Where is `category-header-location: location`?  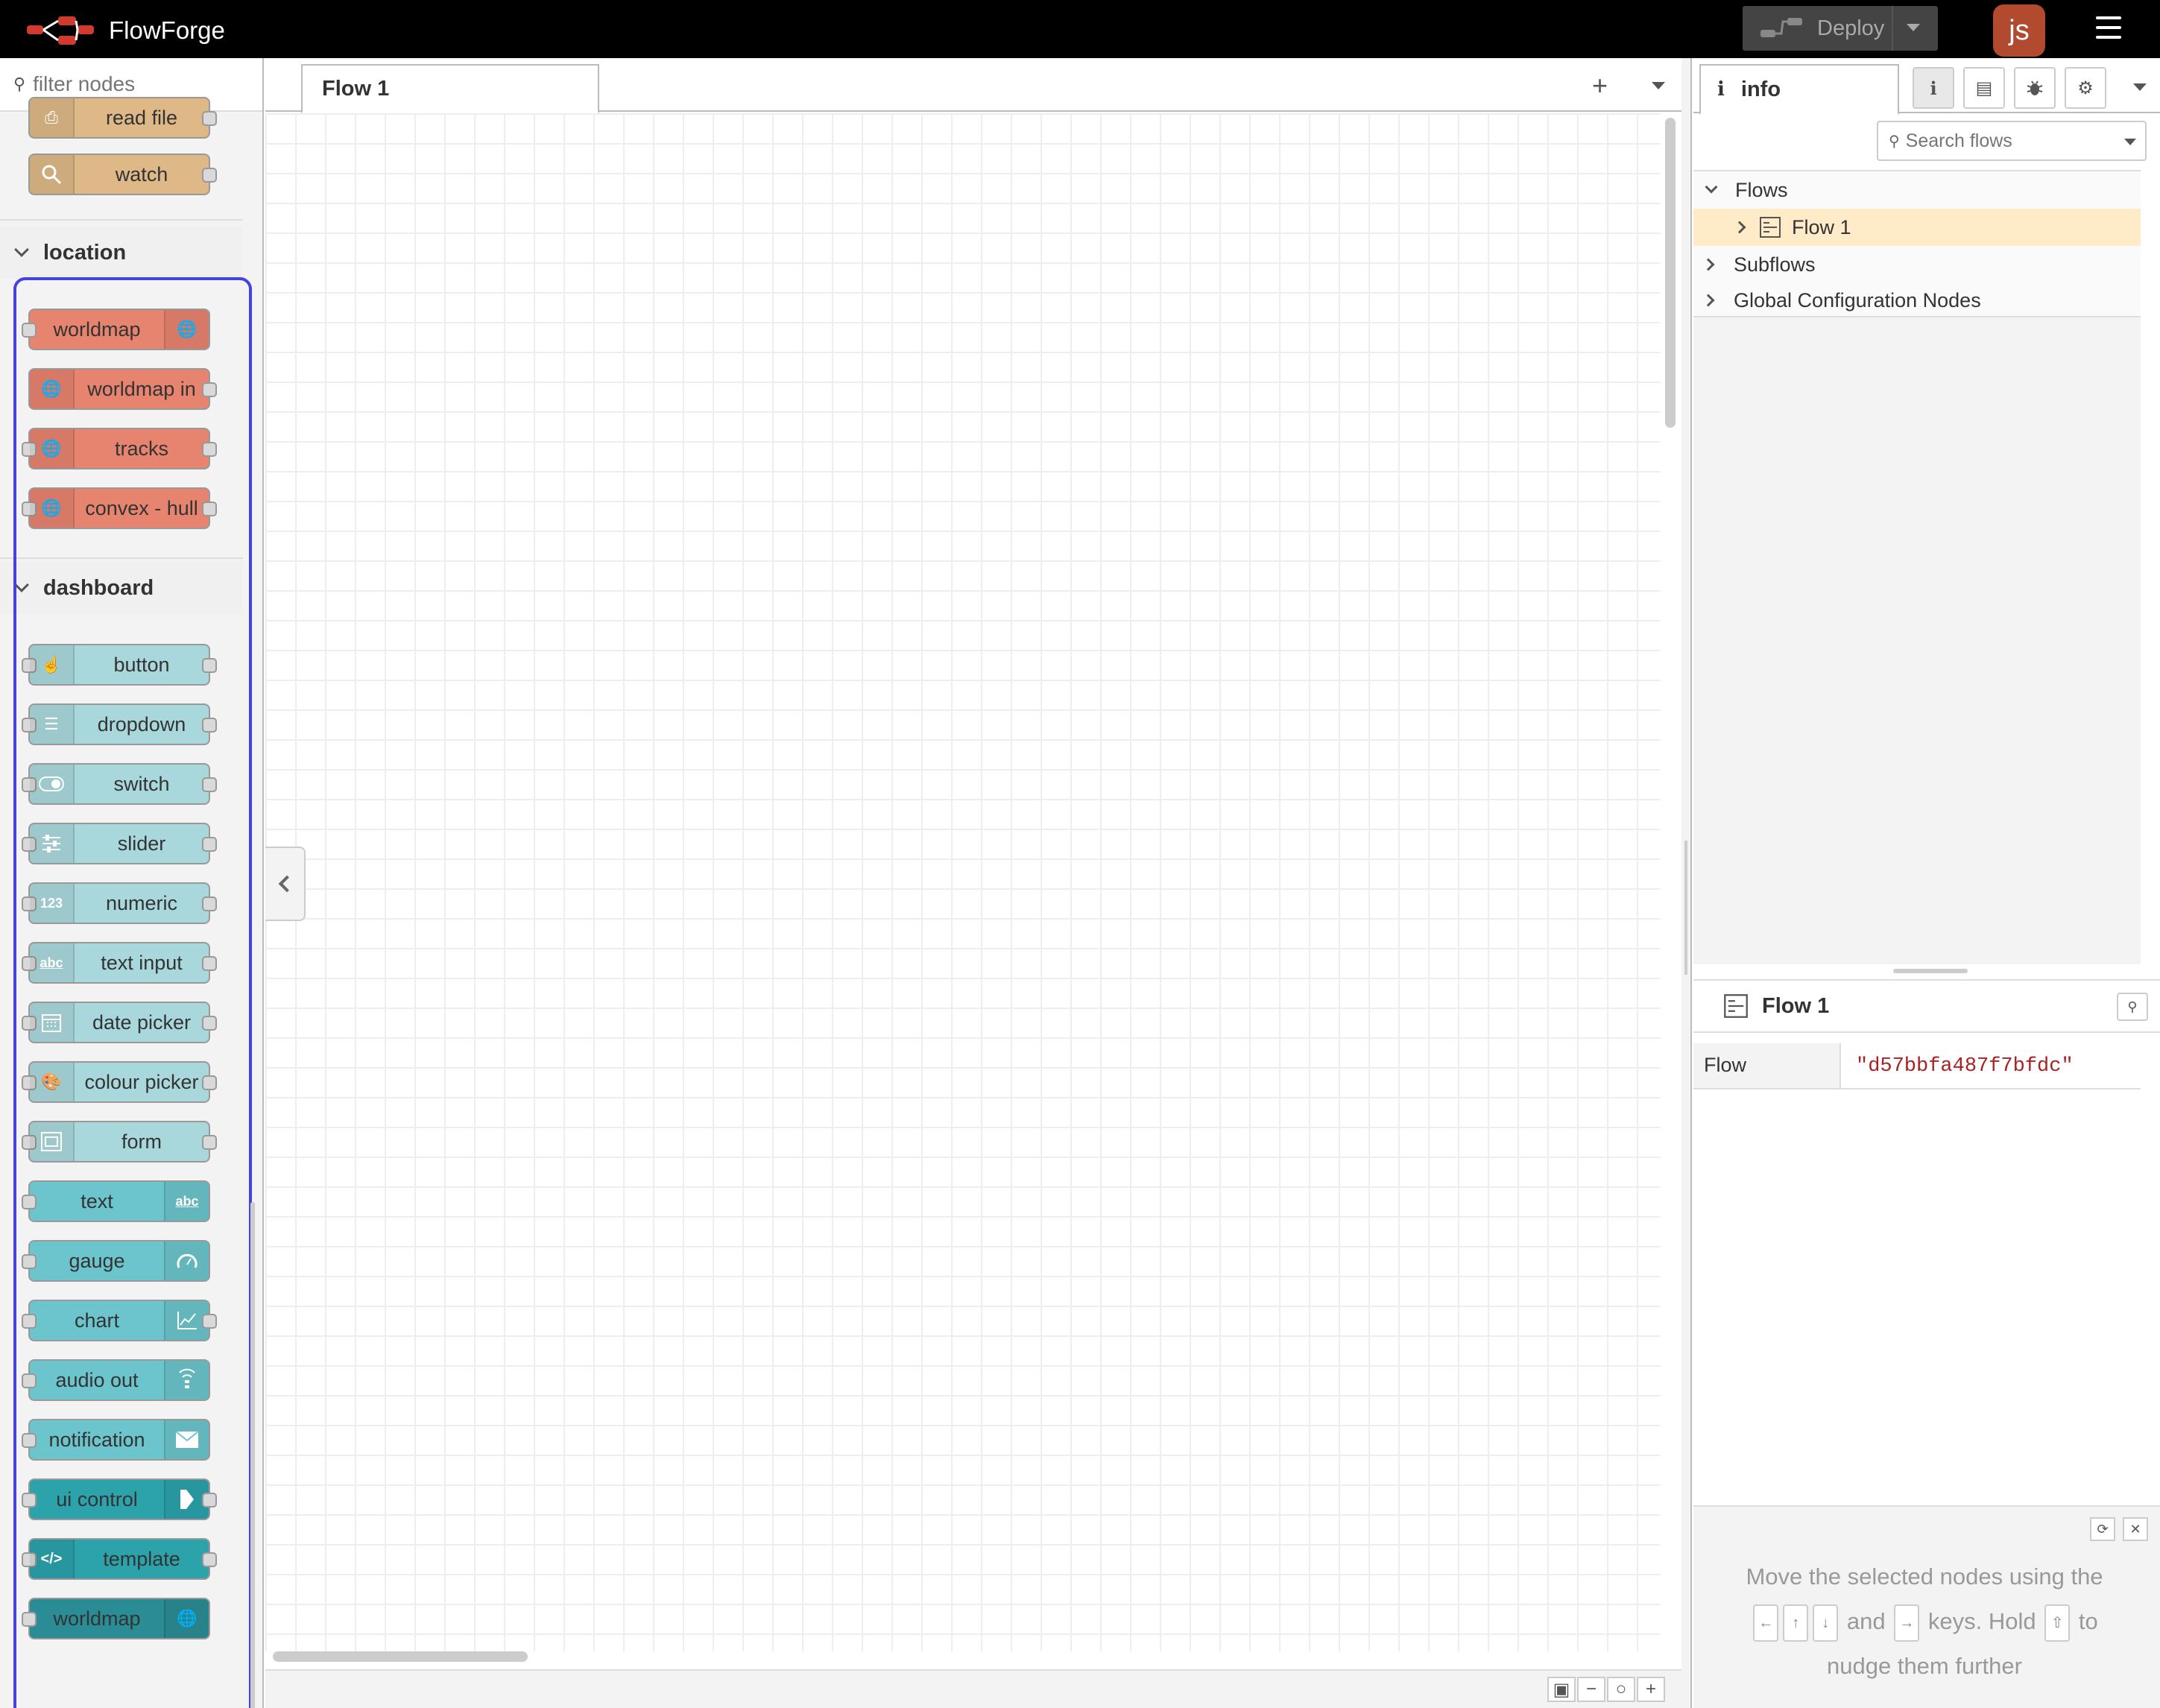 category-header-location: location is located at coordinates (121, 253).